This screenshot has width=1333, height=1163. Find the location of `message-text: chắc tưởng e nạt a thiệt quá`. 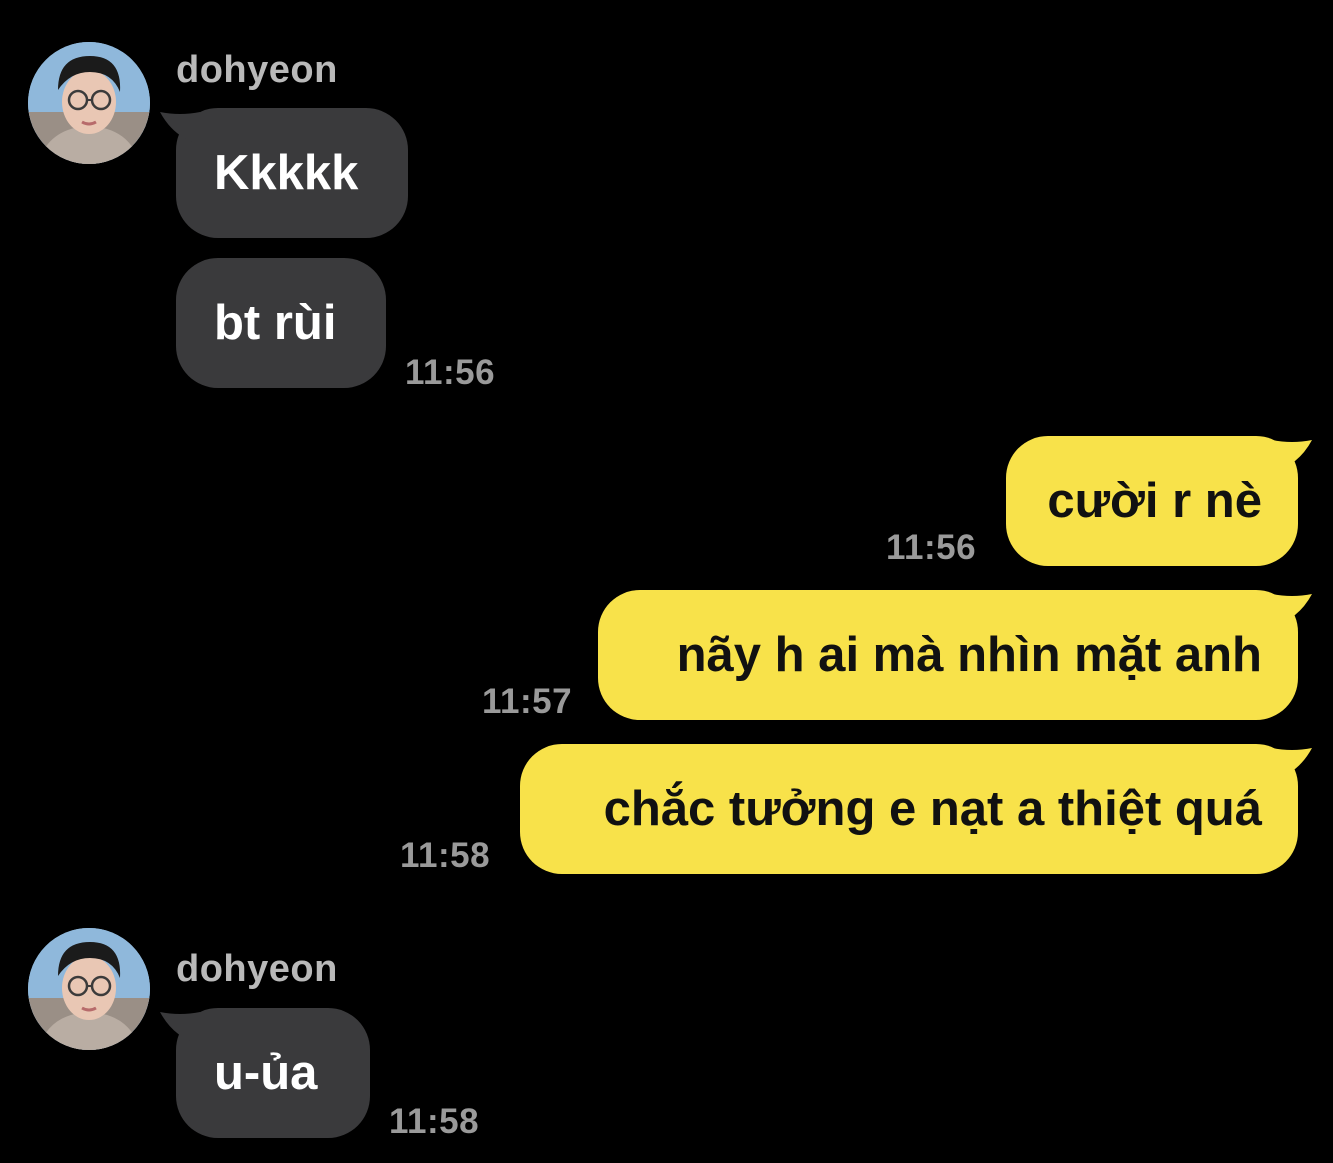

message-text: chắc tưởng e nạt a thiệt quá is located at coordinates (932, 809).